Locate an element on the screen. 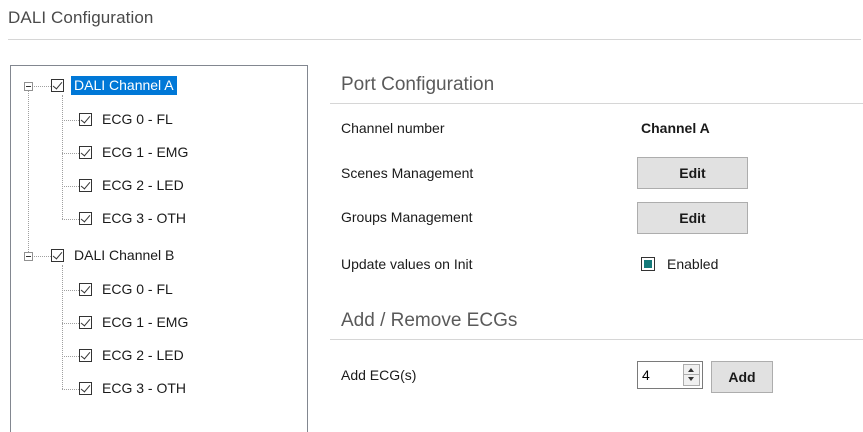  port-configuration-title: Port Configuration is located at coordinates (418, 84).